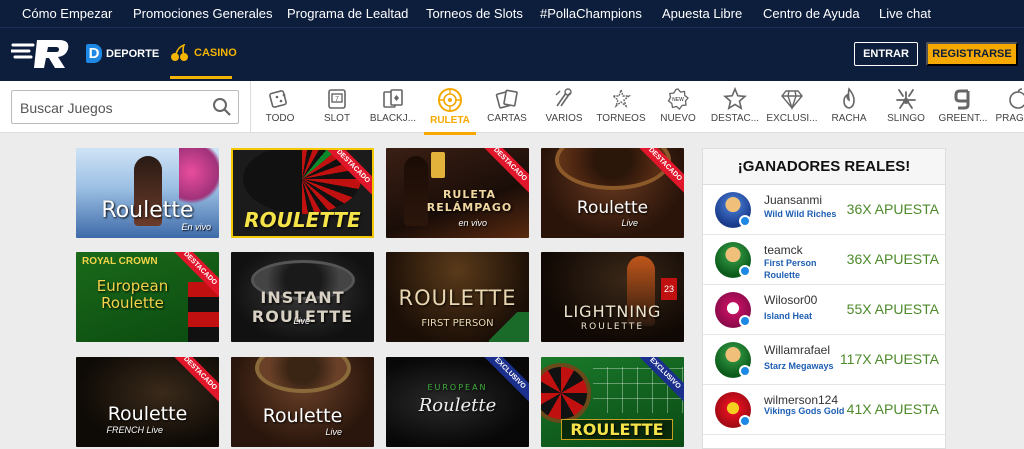 The height and width of the screenshot is (449, 1024). I want to click on game-title: LIGHTNING, so click(612, 311).